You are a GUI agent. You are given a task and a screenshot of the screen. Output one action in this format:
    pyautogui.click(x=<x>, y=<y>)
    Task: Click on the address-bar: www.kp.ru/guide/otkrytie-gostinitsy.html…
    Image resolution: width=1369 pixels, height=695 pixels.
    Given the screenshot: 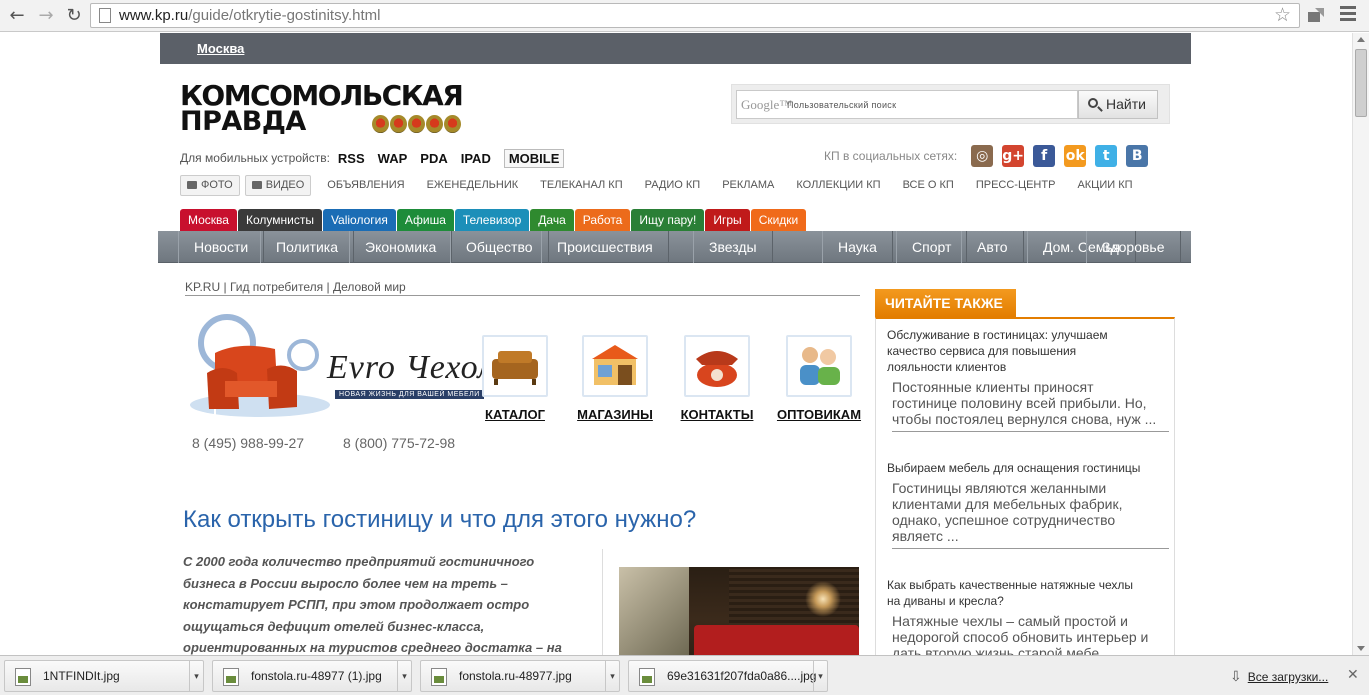 What is the action you would take?
    pyautogui.click(x=695, y=15)
    